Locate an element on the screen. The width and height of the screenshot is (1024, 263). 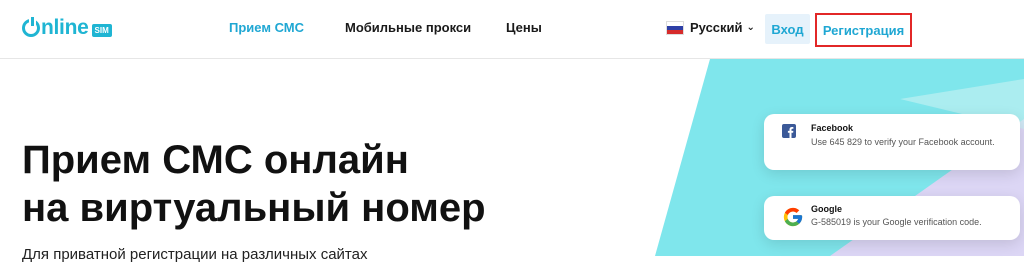
logo-badge: SIM is located at coordinates (101, 30).